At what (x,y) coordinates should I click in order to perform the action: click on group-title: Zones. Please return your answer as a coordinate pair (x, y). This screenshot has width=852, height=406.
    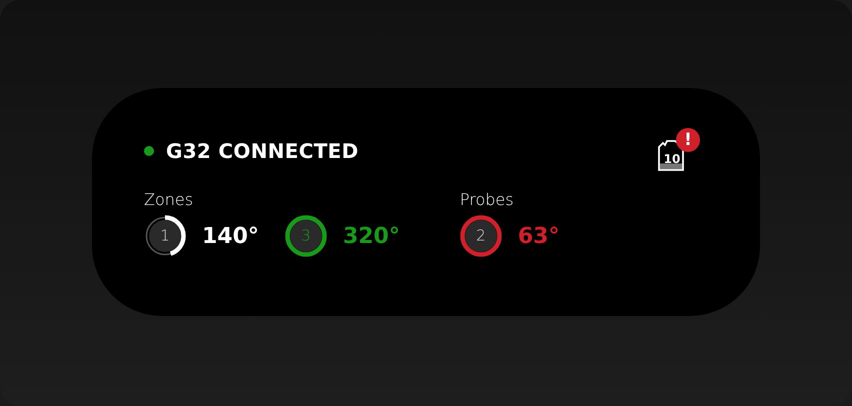
    Looking at the image, I should click on (169, 199).